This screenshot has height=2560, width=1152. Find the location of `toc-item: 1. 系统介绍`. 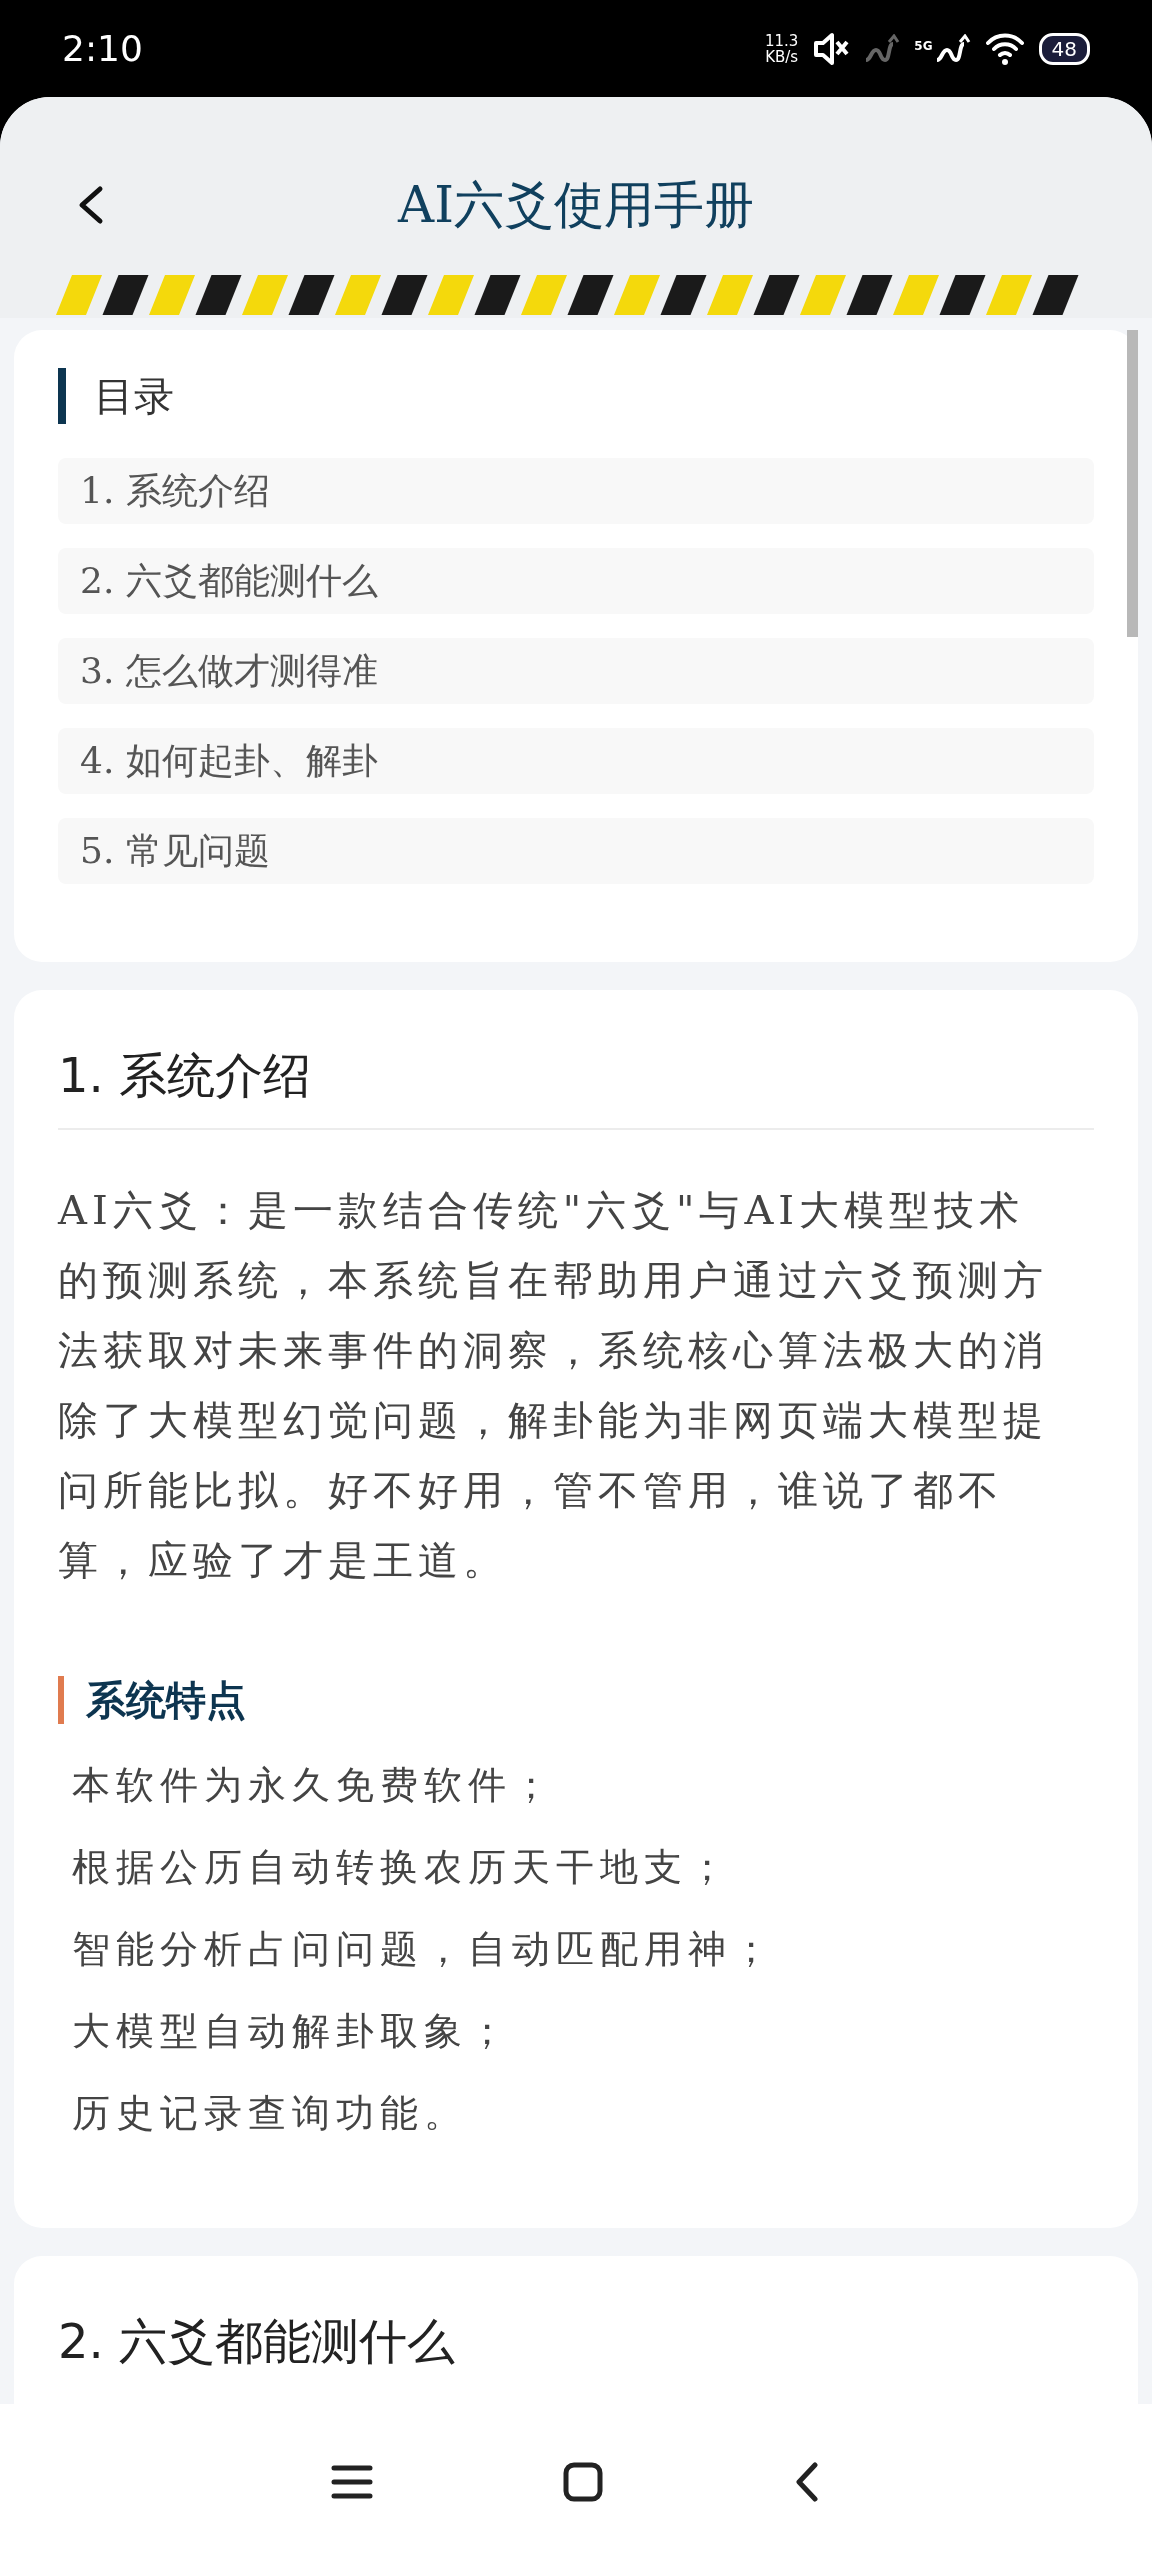

toc-item: 1. 系统介绍 is located at coordinates (576, 491).